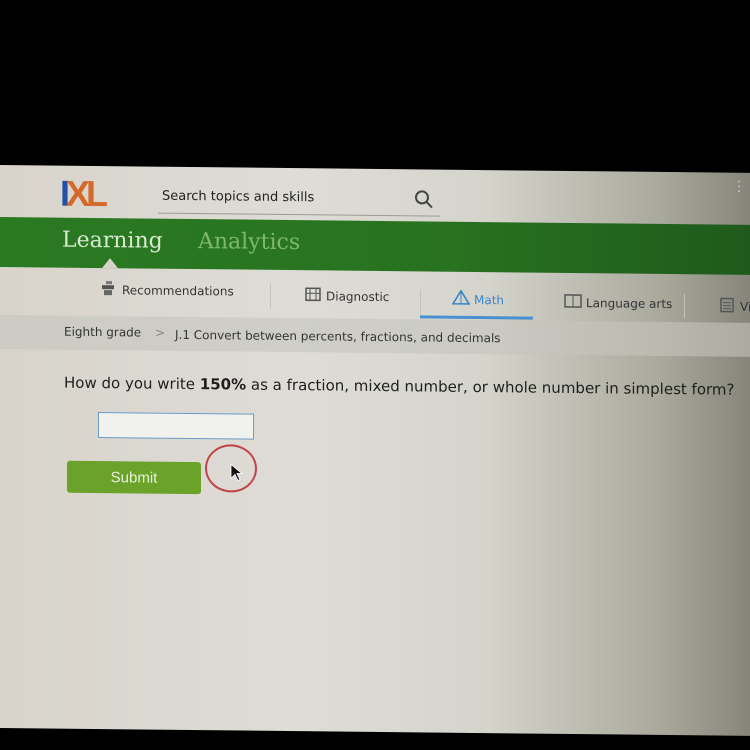 This screenshot has height=750, width=750. What do you see at coordinates (237, 472) in the screenshot?
I see `mouse-cursor-icon` at bounding box center [237, 472].